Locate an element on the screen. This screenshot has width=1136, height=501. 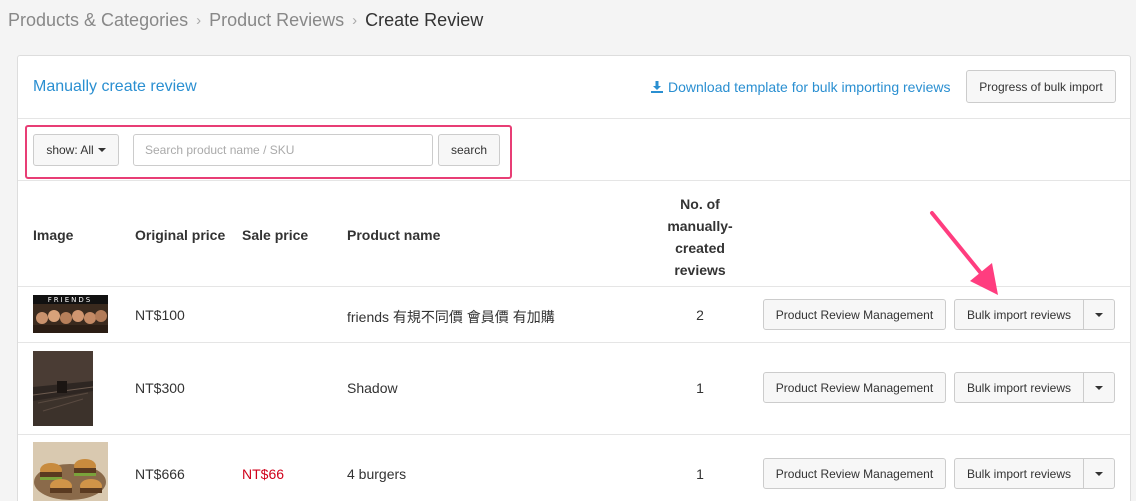
sale-price: NT$66 is located at coordinates (263, 474).